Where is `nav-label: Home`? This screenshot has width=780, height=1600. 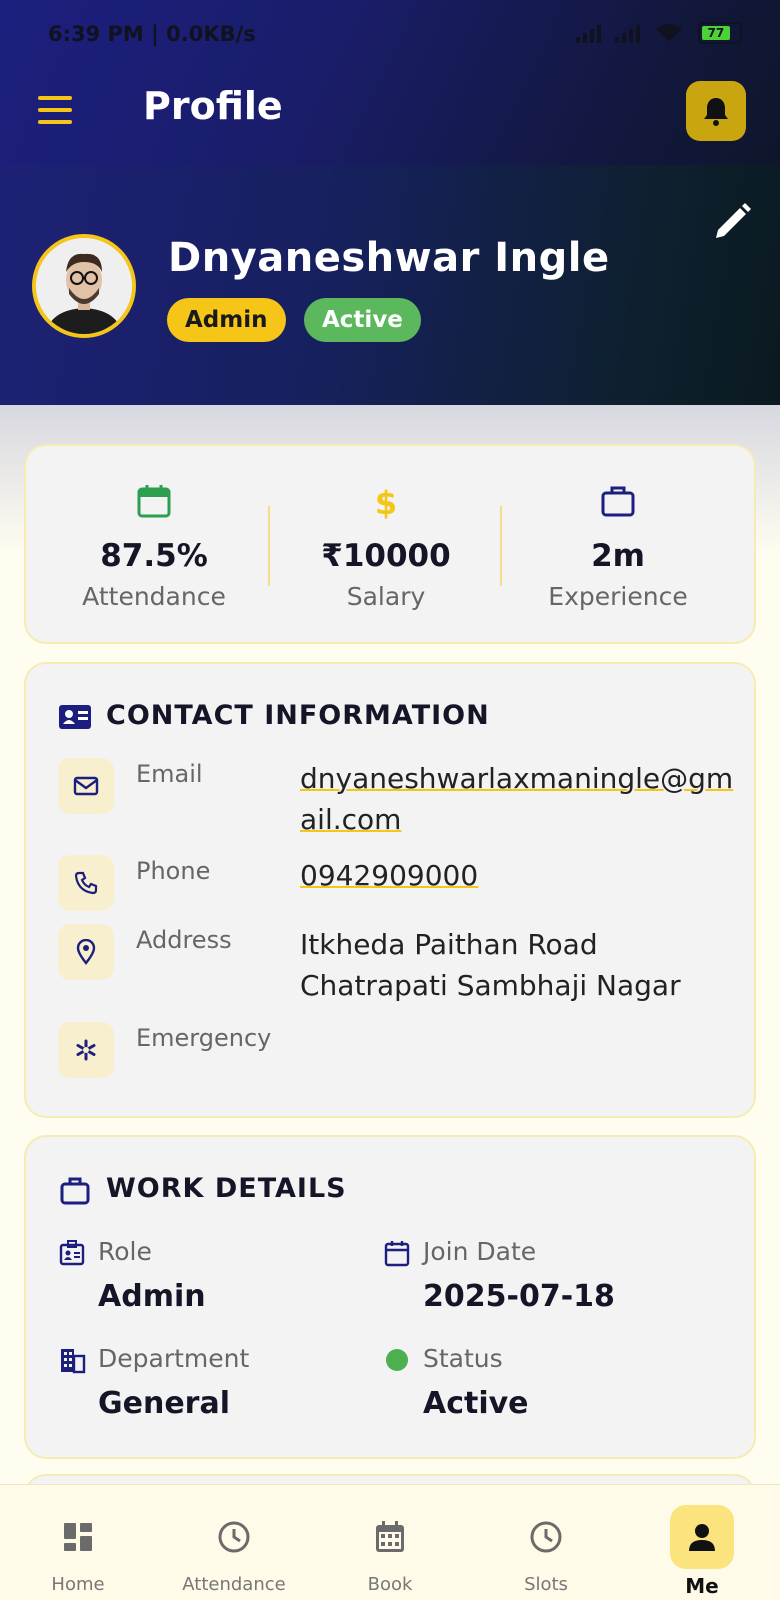 nav-label: Home is located at coordinates (78, 1584).